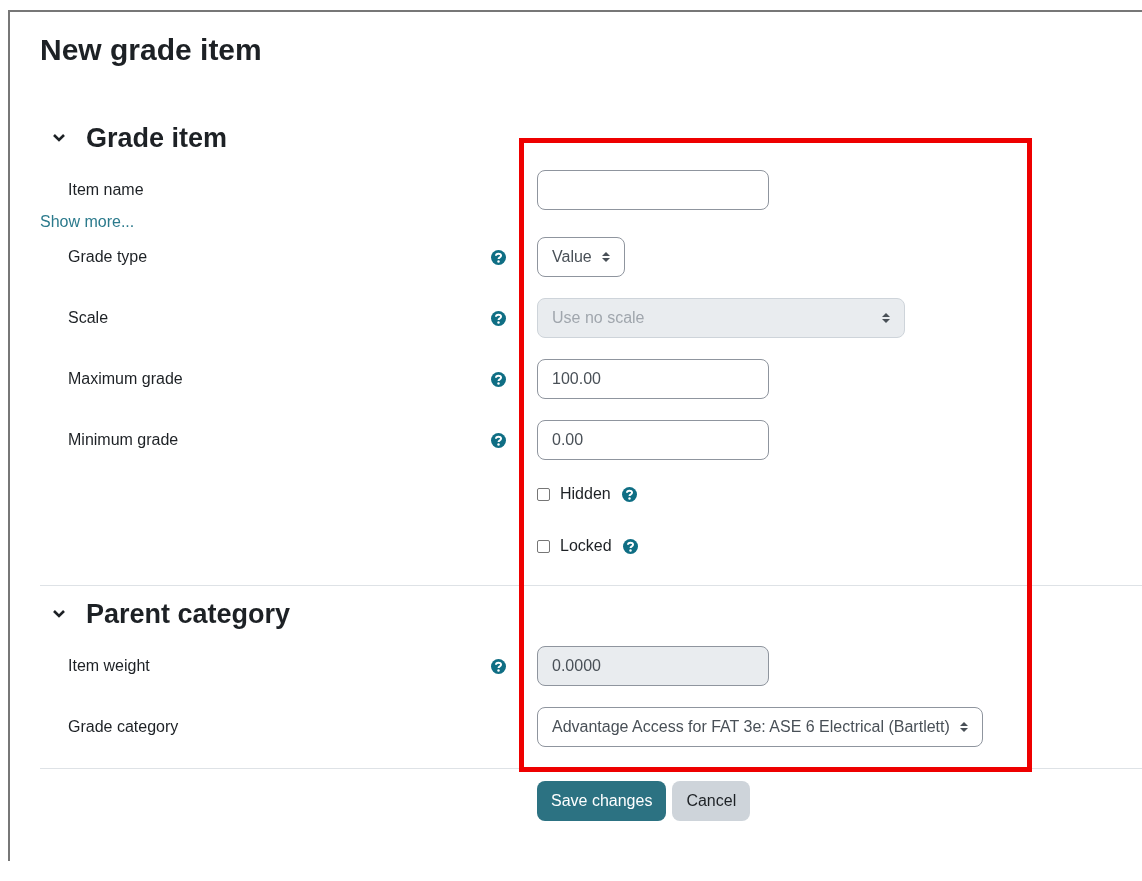  What do you see at coordinates (653, 379) in the screenshot?
I see `text-field: 100.00` at bounding box center [653, 379].